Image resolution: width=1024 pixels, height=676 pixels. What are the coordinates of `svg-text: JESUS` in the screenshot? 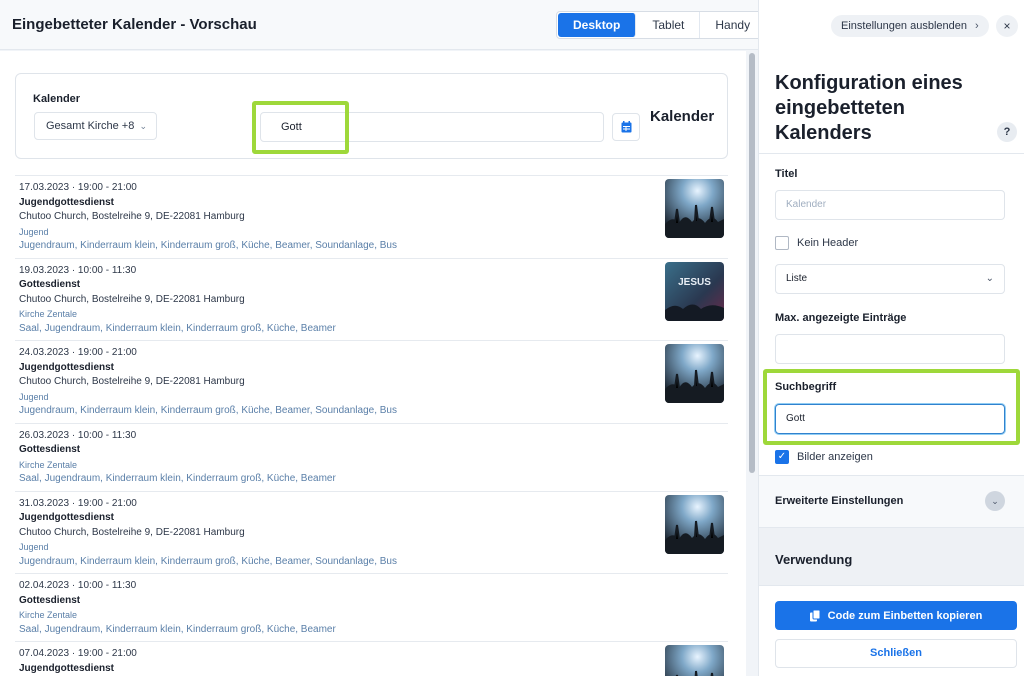 It's located at (694, 282).